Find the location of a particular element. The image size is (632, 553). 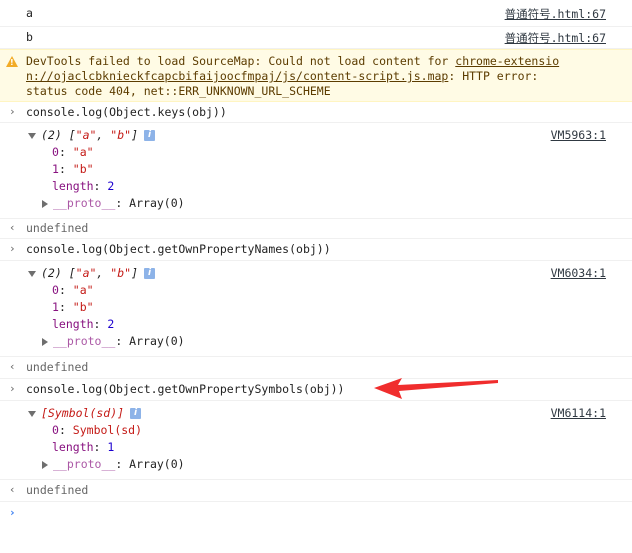

command-text: console.log(Object.keys(obj)) is located at coordinates (126, 112).